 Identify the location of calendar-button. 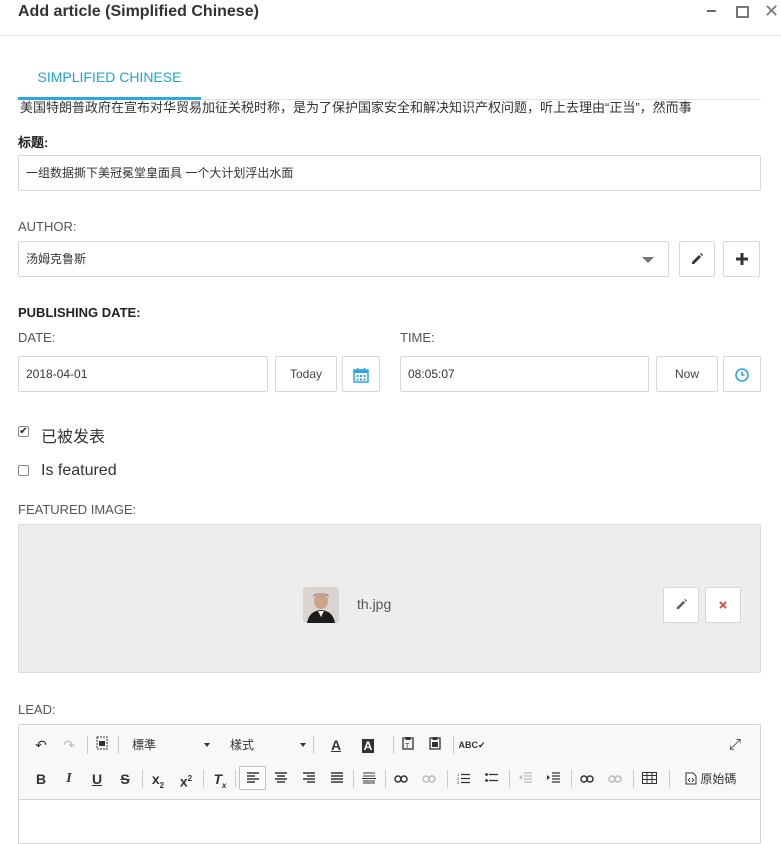
(361, 374).